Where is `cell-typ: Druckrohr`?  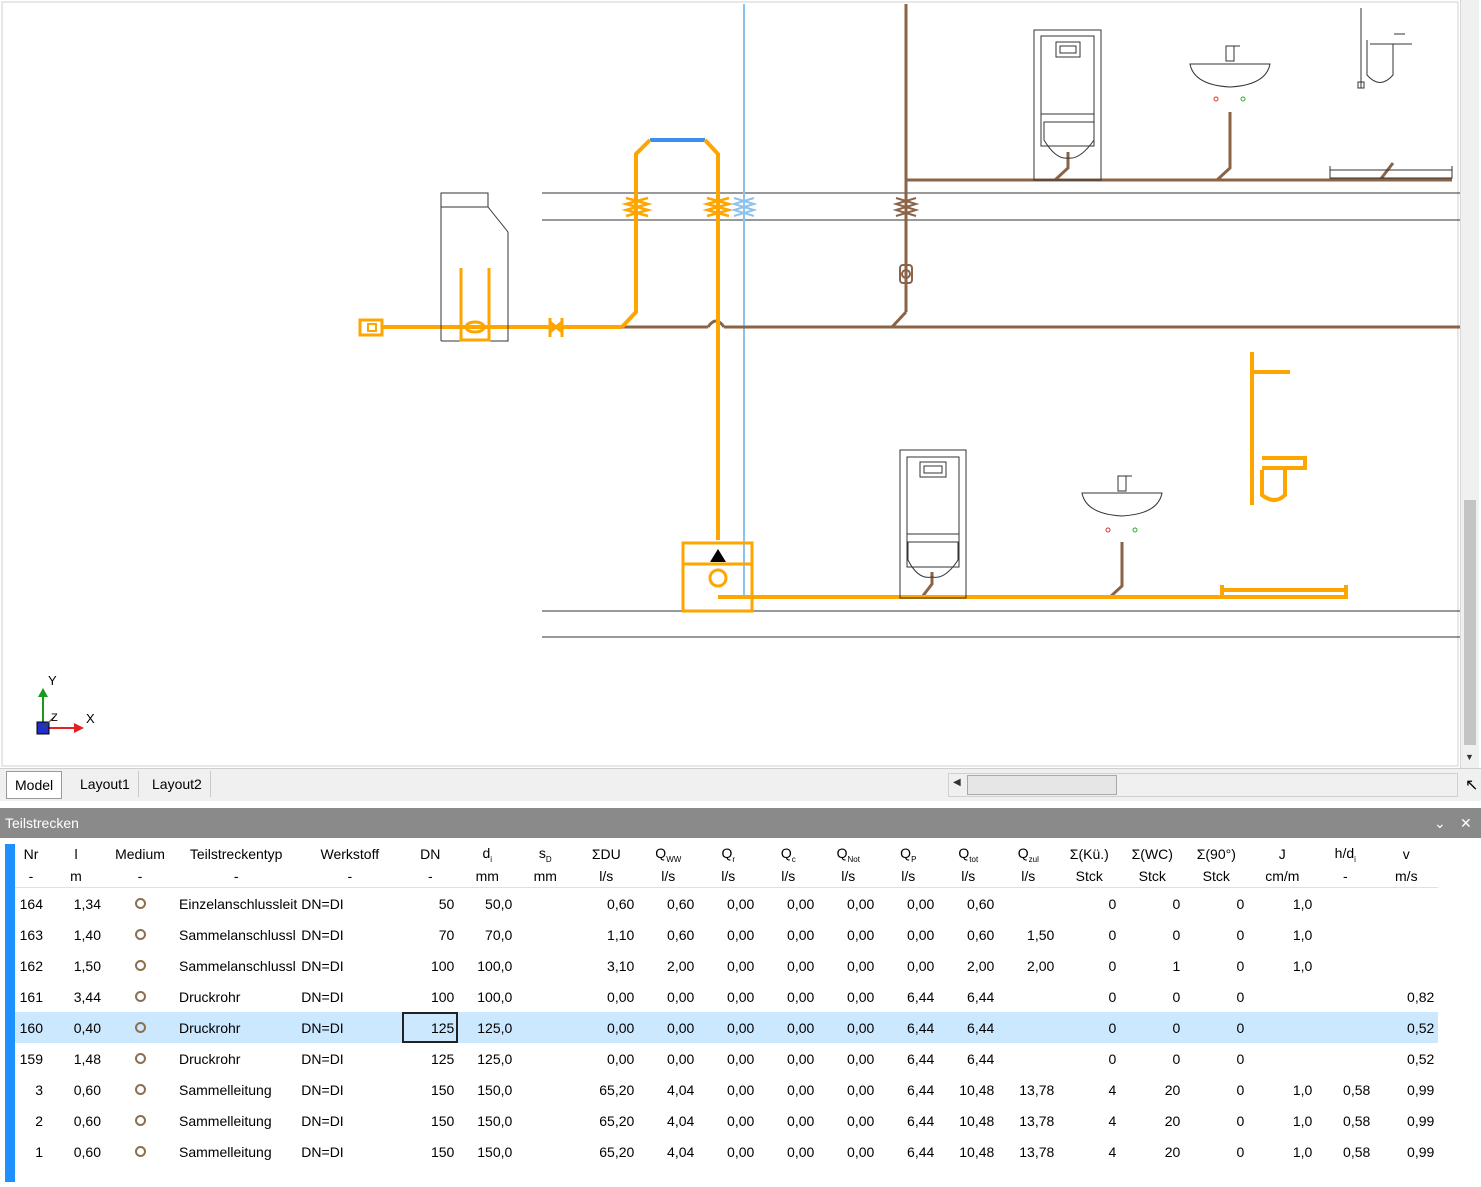
cell-typ: Druckrohr is located at coordinates (236, 1058).